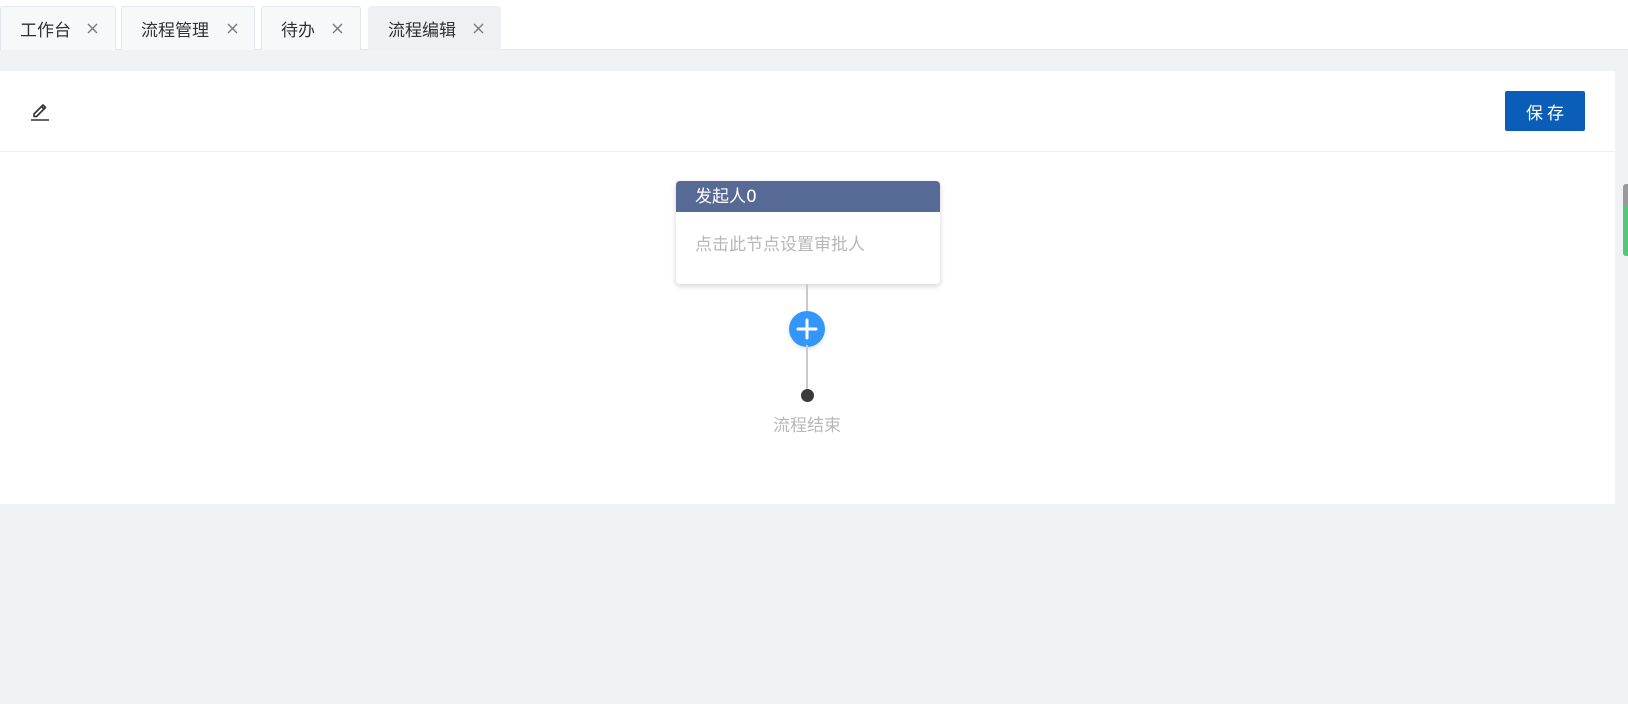 The height and width of the screenshot is (704, 1628). I want to click on tab-label: 待办, so click(298, 31).